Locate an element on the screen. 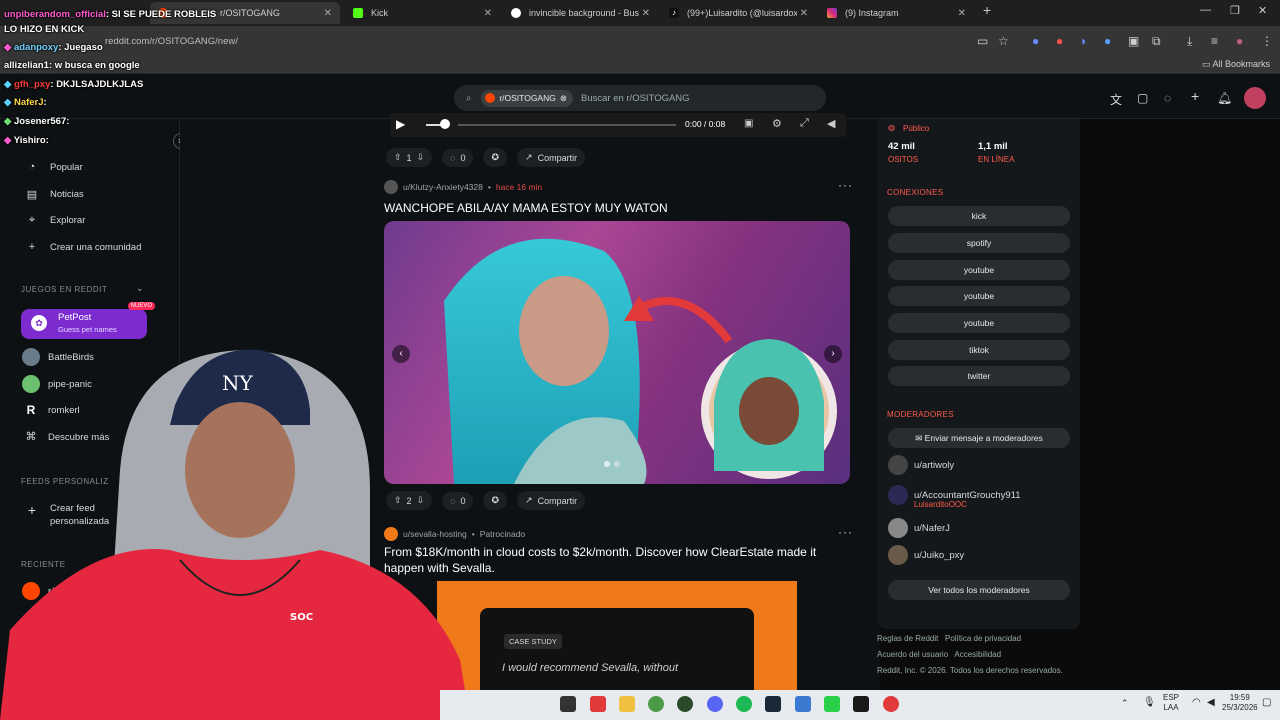 This screenshot has height=720, width=1280. nav-explore: ⌖ Explorar is located at coordinates (55, 220).